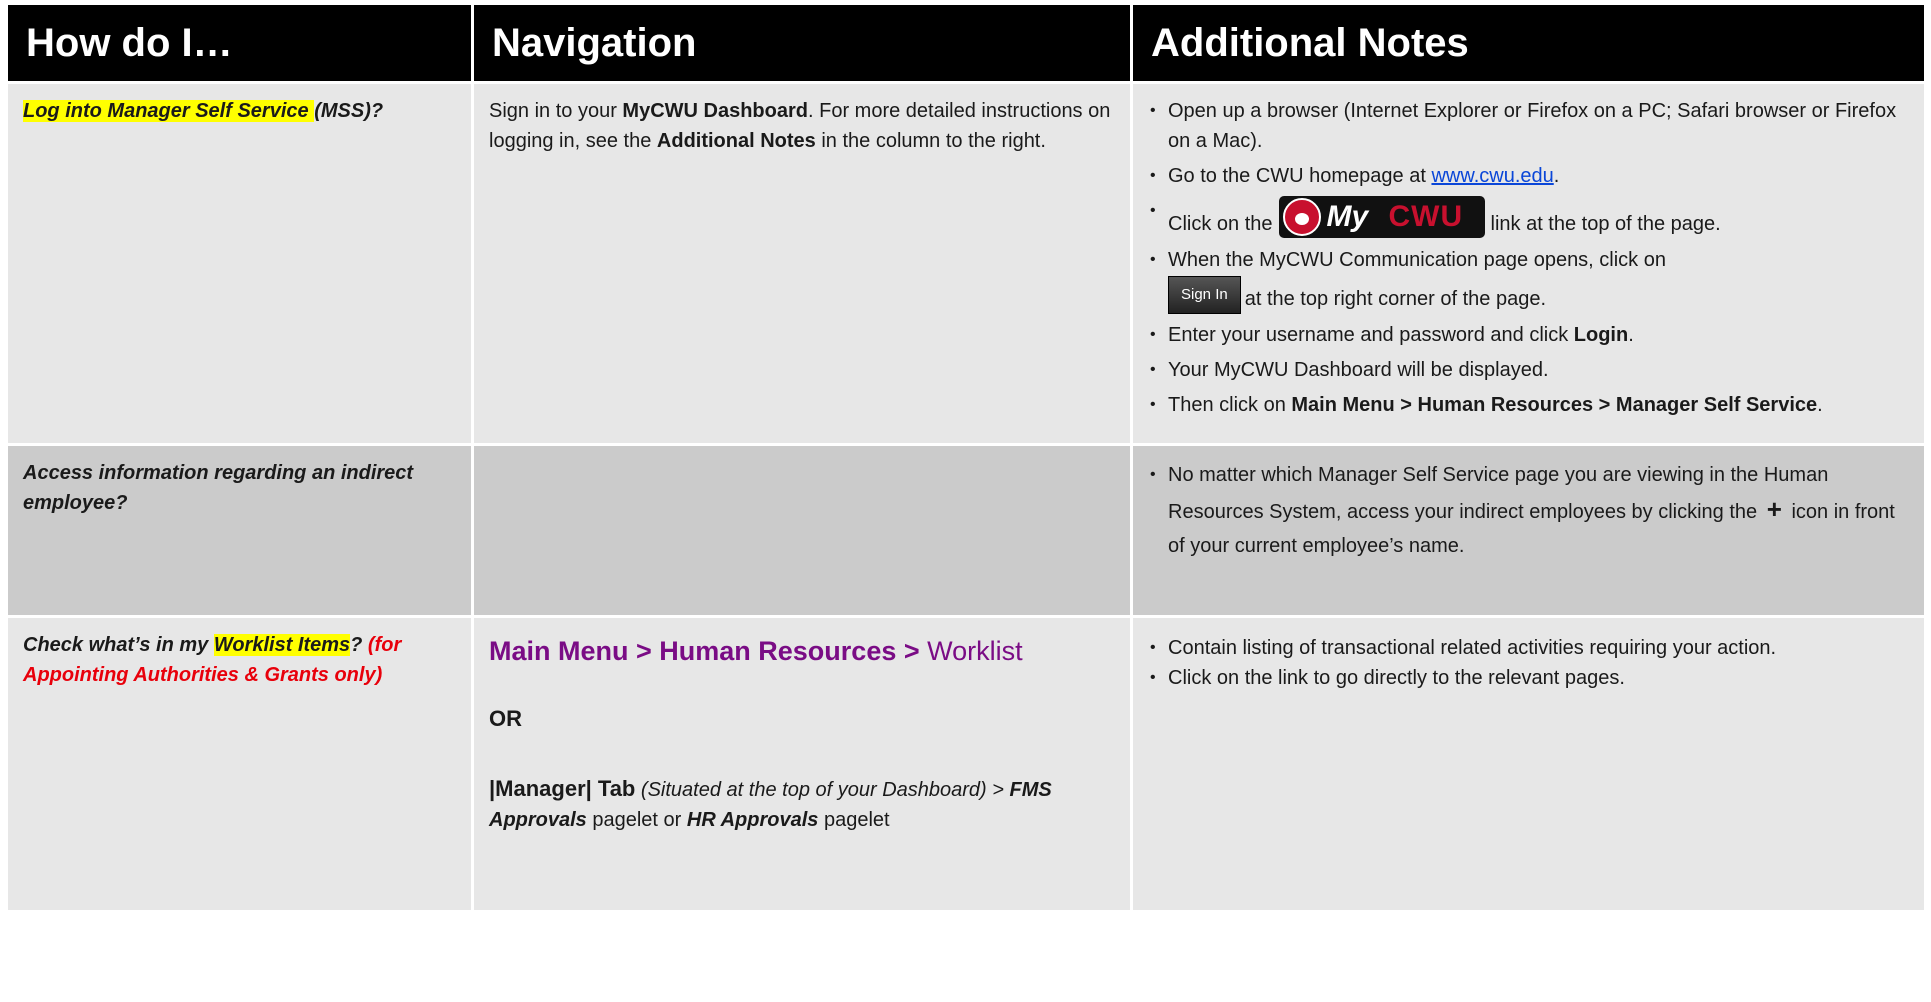 Image resolution: width=1931 pixels, height=1002 pixels. What do you see at coordinates (975, 651) in the screenshot?
I see `nav-path-end: Worklist` at bounding box center [975, 651].